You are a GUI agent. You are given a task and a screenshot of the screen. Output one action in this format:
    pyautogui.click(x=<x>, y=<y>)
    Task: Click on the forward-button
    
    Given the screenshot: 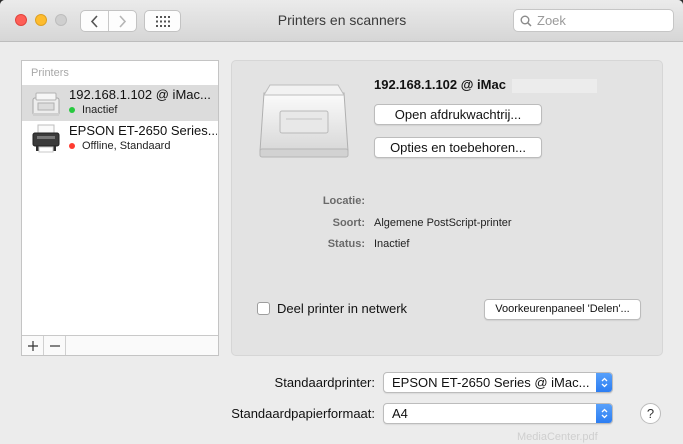 What is the action you would take?
    pyautogui.click(x=122, y=21)
    